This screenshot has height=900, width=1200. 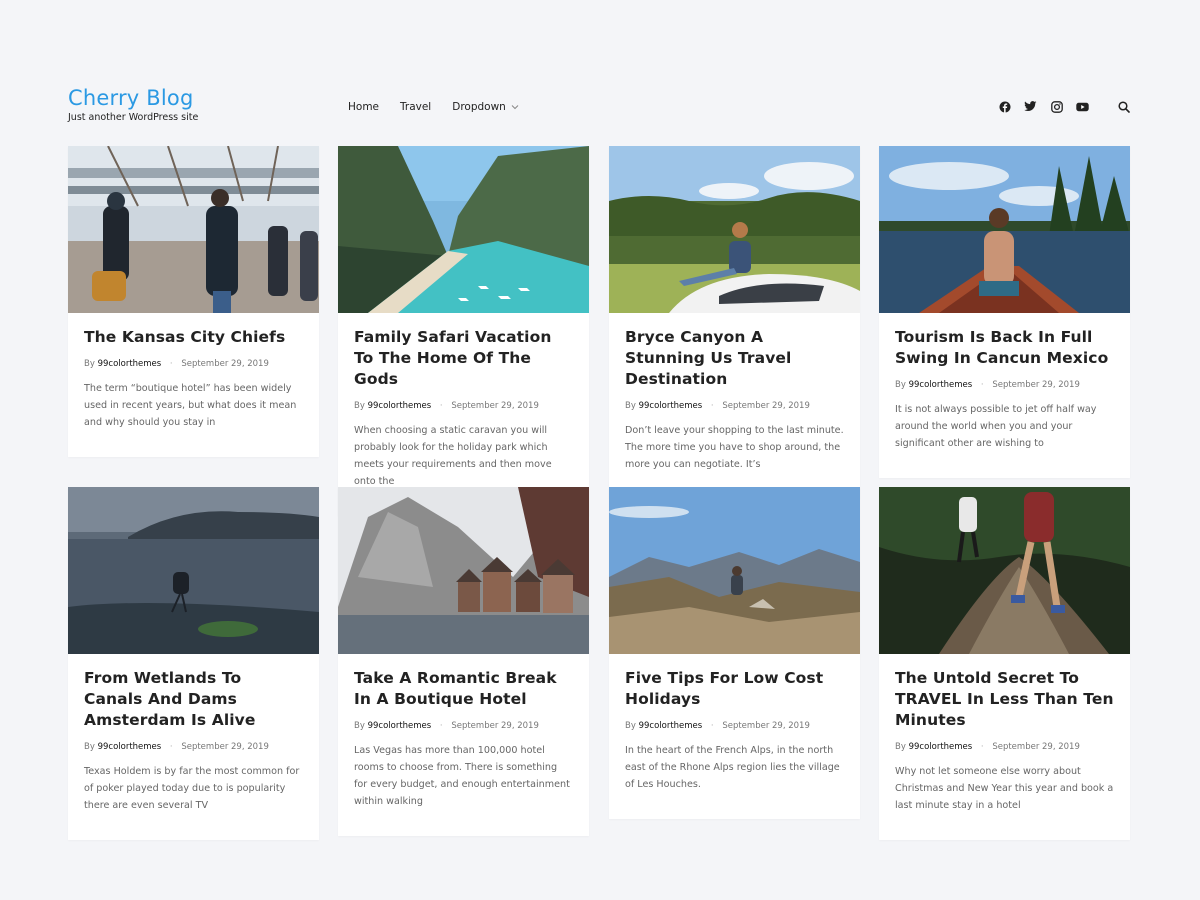 I want to click on main-nav: Home Travel Dropdown, so click(x=444, y=107).